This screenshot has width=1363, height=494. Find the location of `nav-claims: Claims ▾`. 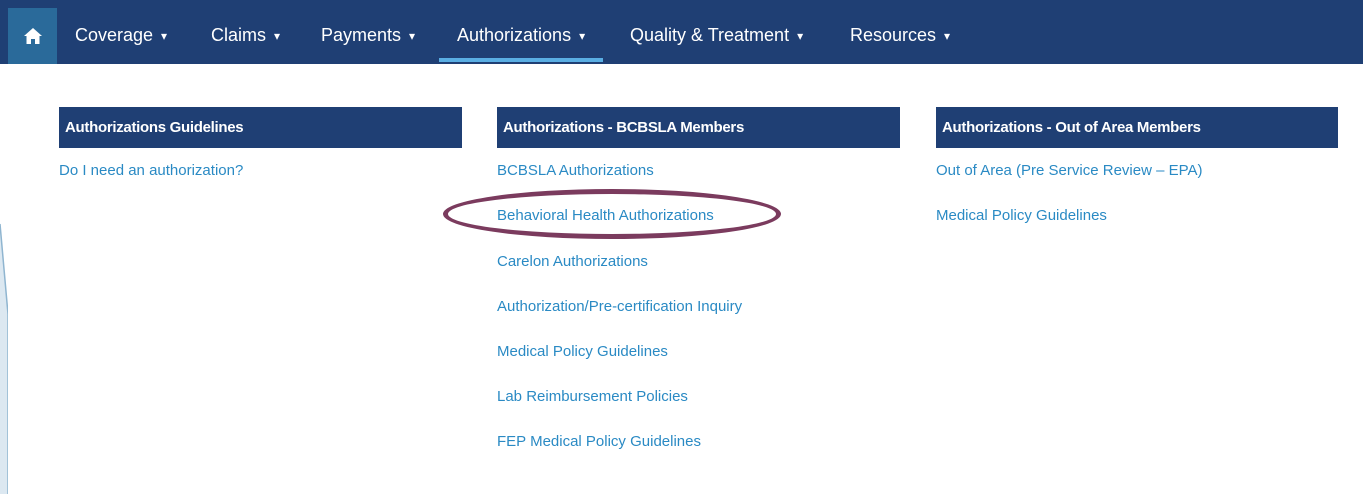

nav-claims: Claims ▾ is located at coordinates (245, 35).